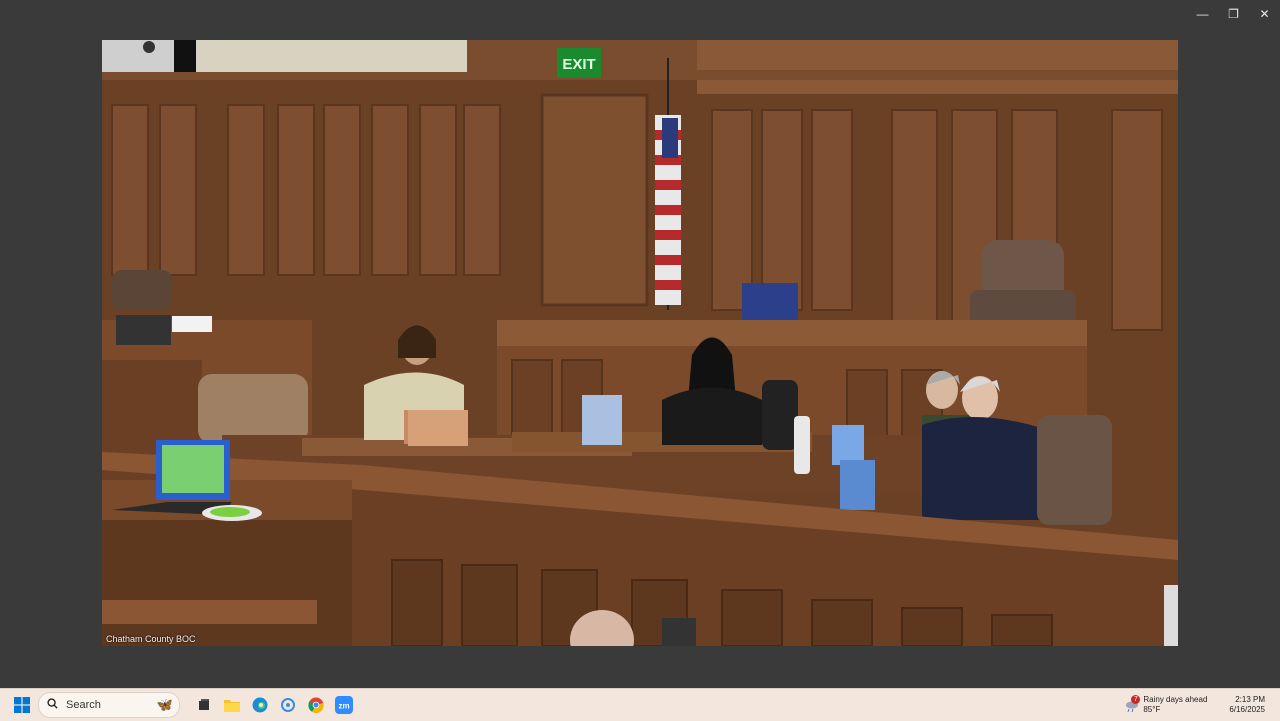 This screenshot has height=721, width=1280. Describe the element at coordinates (151, 639) in the screenshot. I see `video-participant-label: Chatham County BOC` at that location.